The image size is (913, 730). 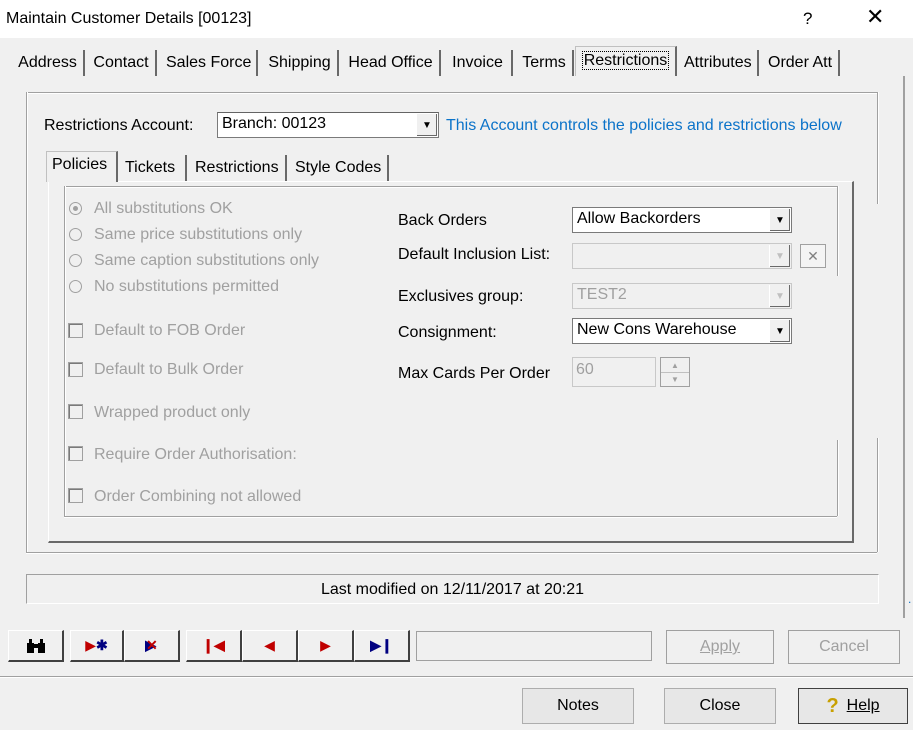 What do you see at coordinates (675, 365) in the screenshot?
I see `spin-up-icon: ▲` at bounding box center [675, 365].